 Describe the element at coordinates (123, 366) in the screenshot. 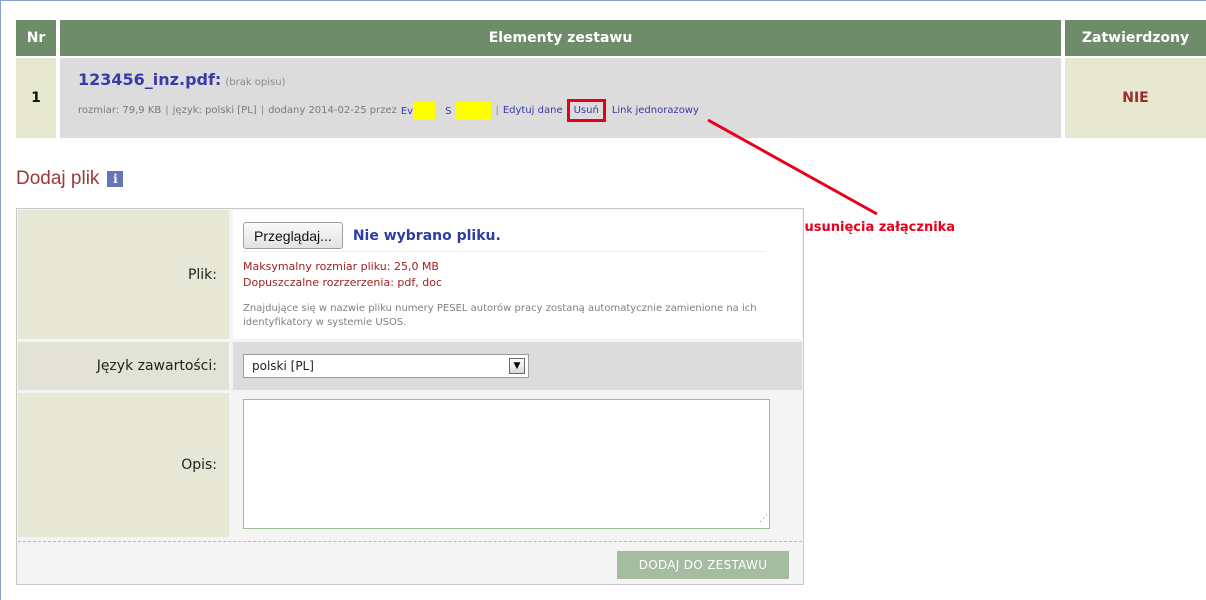

I see `language-label: Język zawartości:` at that location.